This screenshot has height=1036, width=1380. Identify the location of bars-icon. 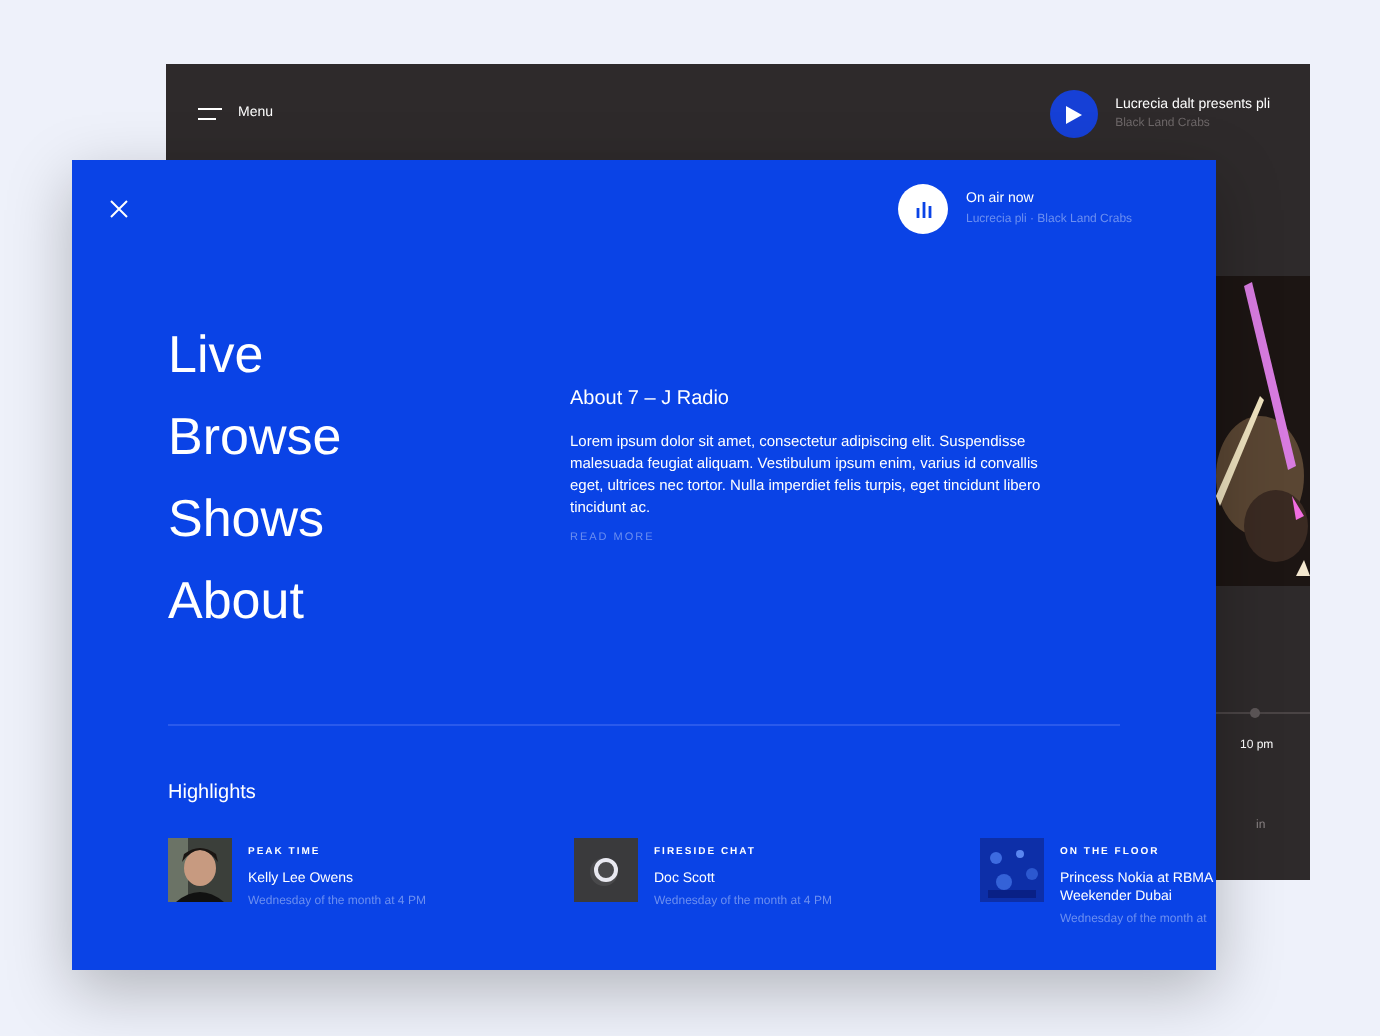
(923, 209).